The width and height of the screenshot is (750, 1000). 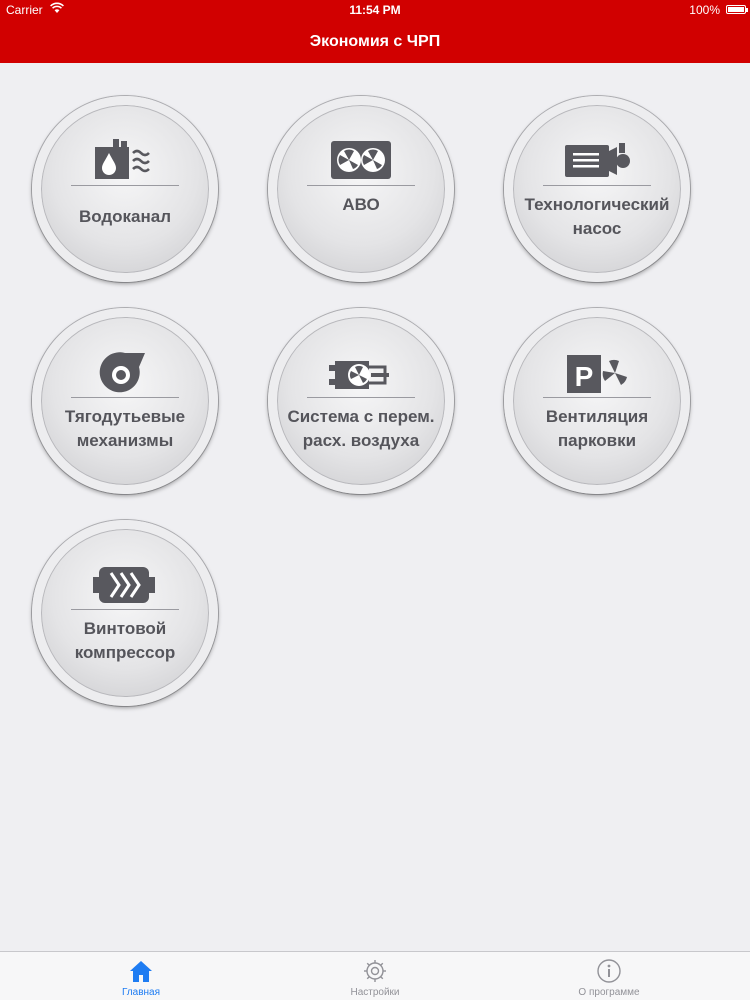 I want to click on tab-label: Главная, so click(x=141, y=992).